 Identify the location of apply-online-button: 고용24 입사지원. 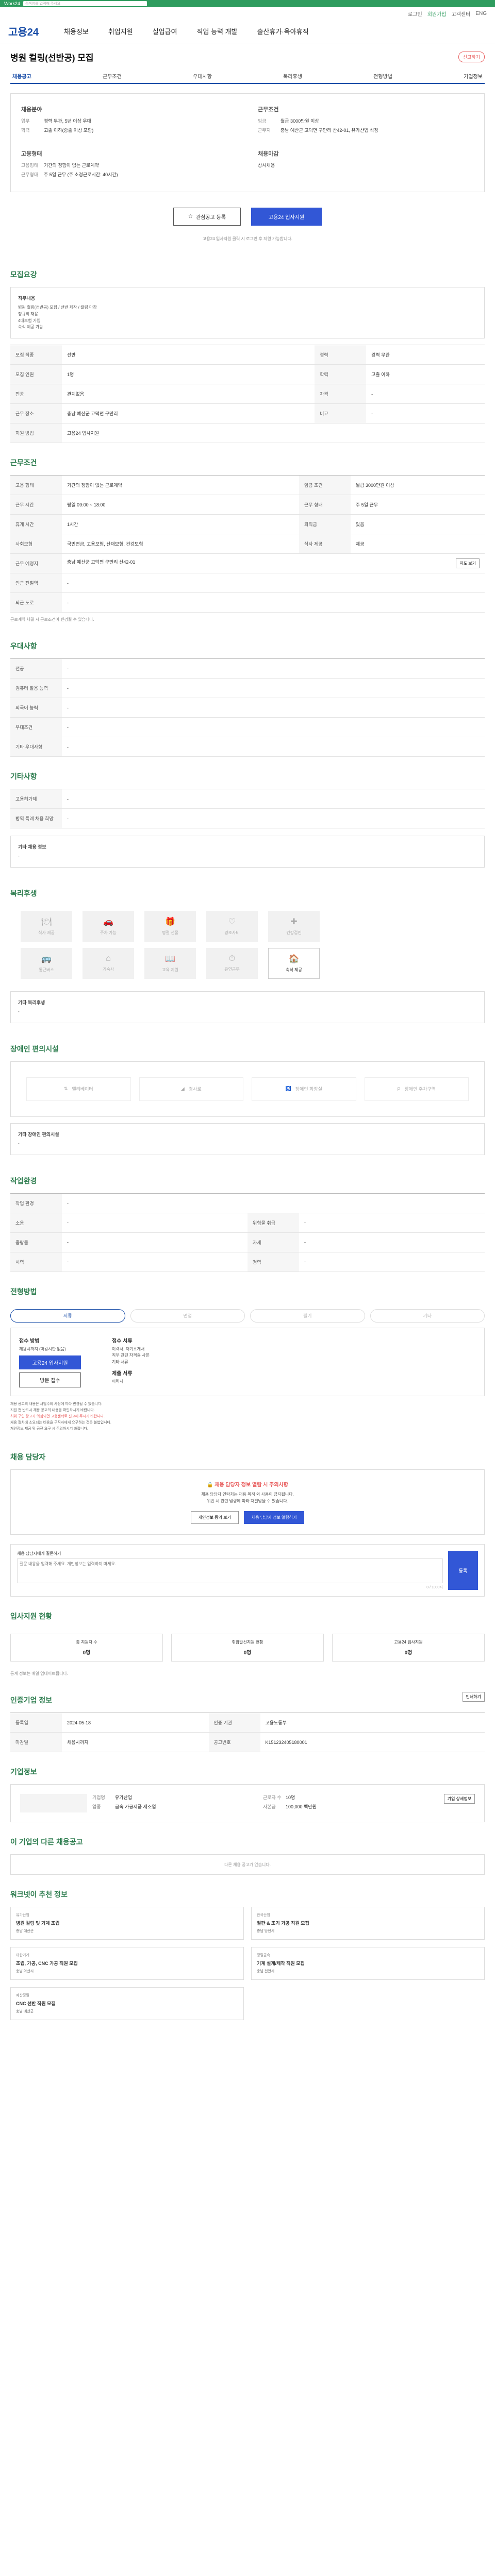
(50, 1362).